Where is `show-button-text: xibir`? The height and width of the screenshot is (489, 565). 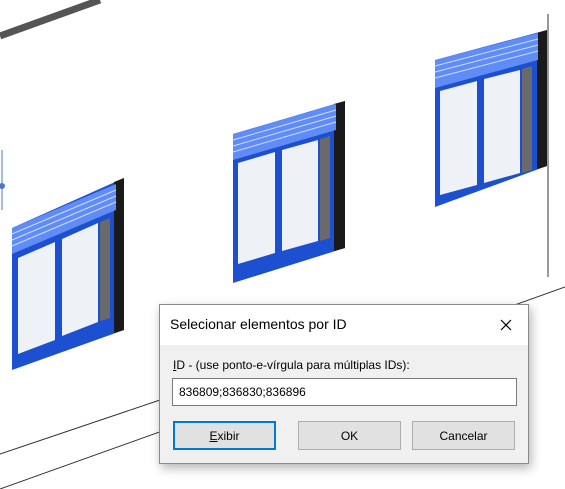
show-button-text: xibir is located at coordinates (228, 435).